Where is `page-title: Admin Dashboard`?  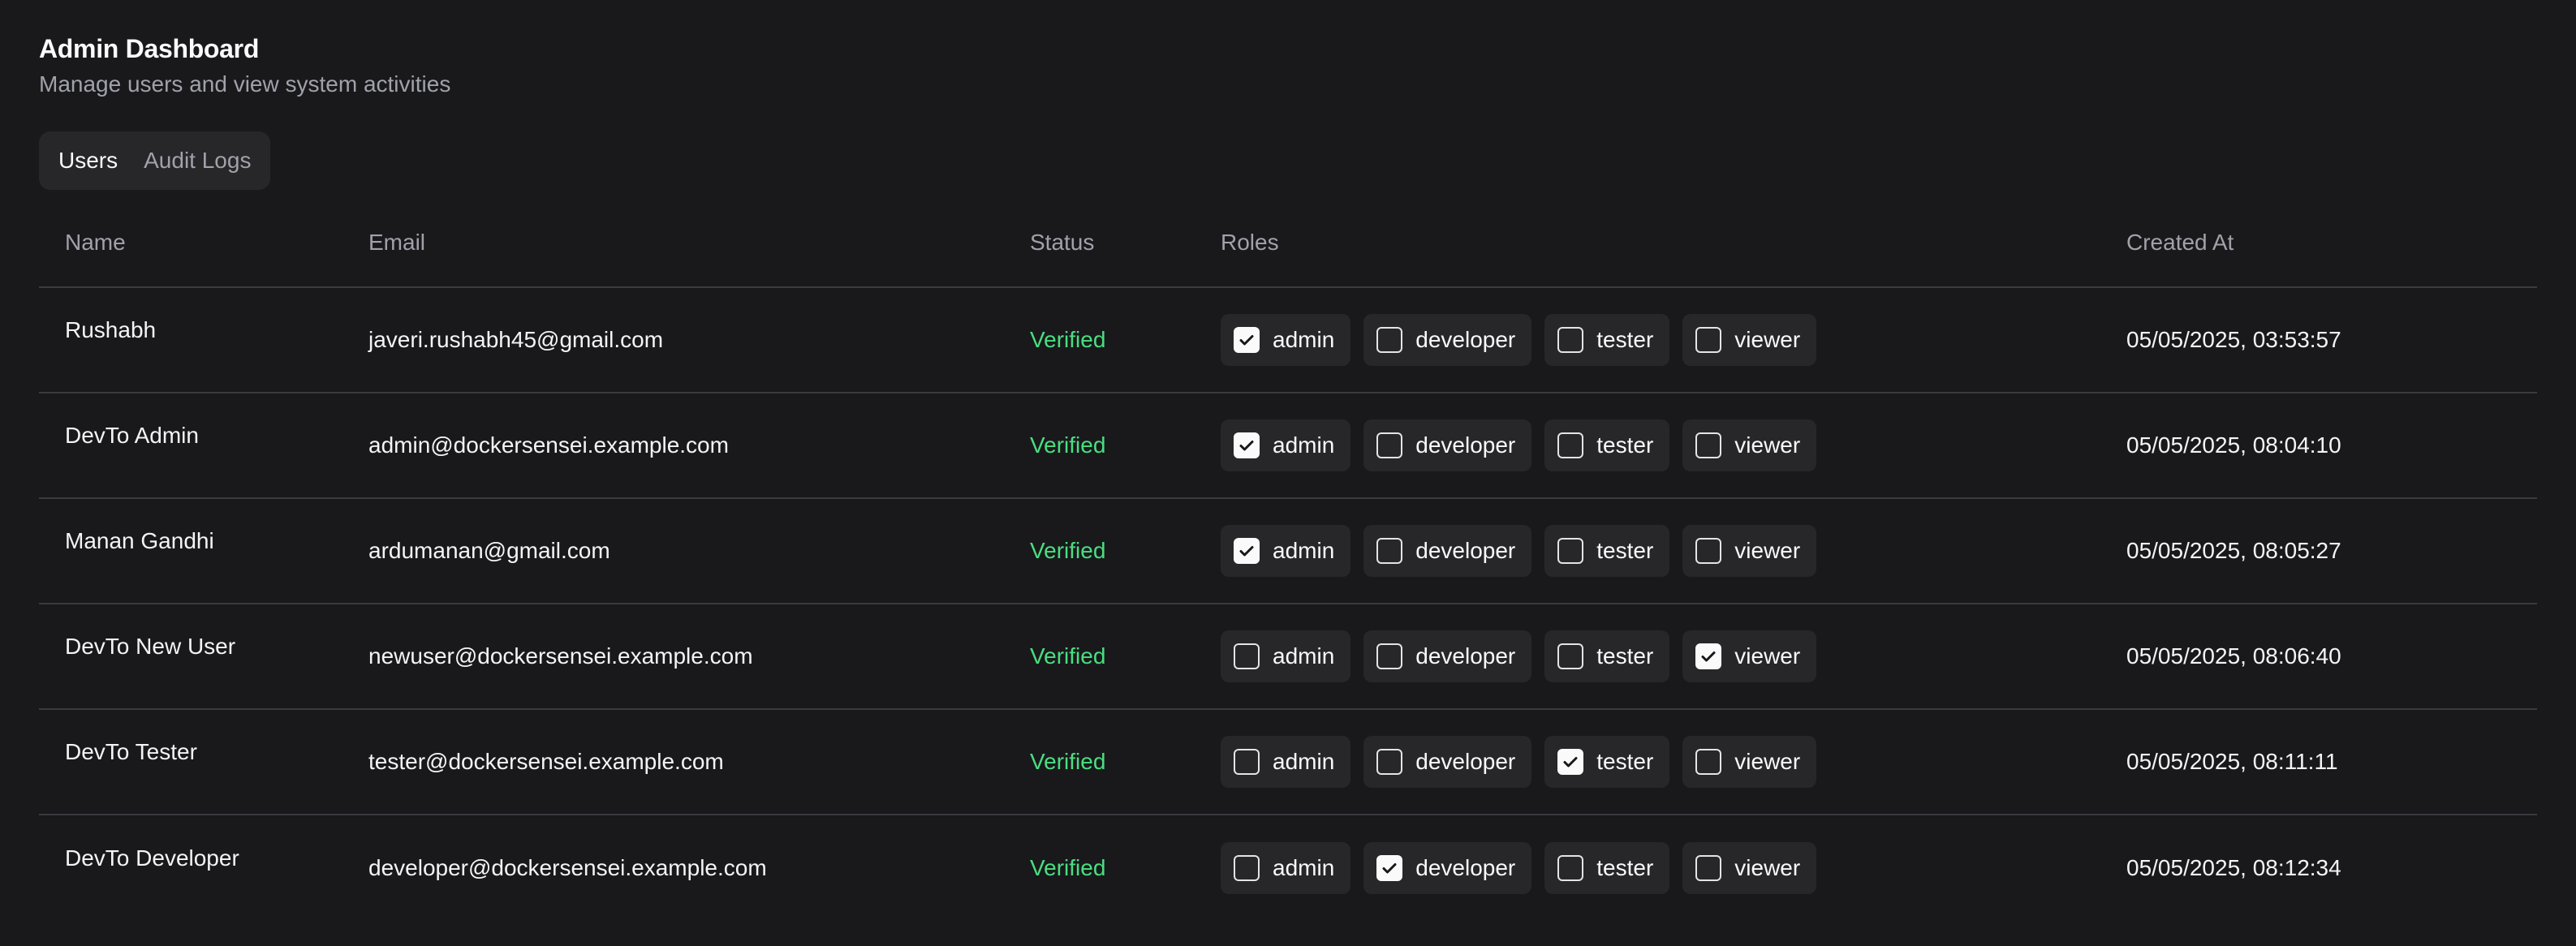
page-title: Admin Dashboard is located at coordinates (149, 48).